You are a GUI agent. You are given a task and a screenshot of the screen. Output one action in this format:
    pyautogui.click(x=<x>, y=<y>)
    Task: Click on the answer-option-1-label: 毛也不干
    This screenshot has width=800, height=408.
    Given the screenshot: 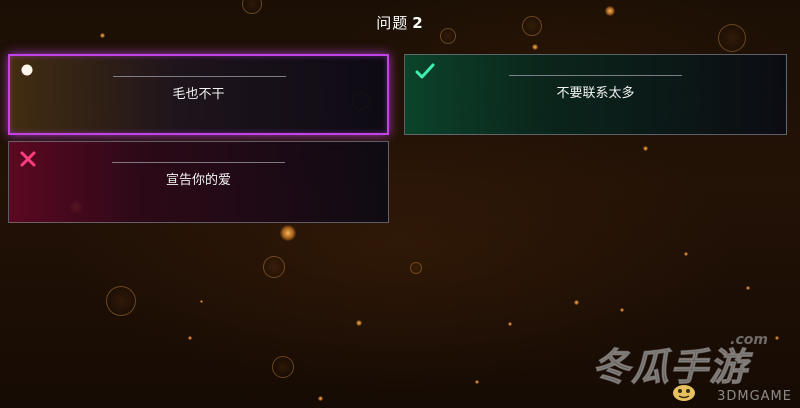 What is the action you would take?
    pyautogui.click(x=198, y=94)
    